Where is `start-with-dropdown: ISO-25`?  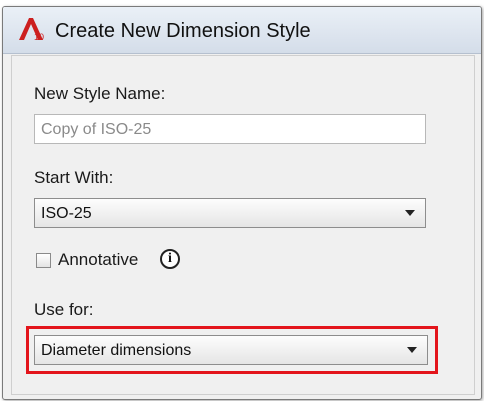
start-with-dropdown: ISO-25 is located at coordinates (230, 213).